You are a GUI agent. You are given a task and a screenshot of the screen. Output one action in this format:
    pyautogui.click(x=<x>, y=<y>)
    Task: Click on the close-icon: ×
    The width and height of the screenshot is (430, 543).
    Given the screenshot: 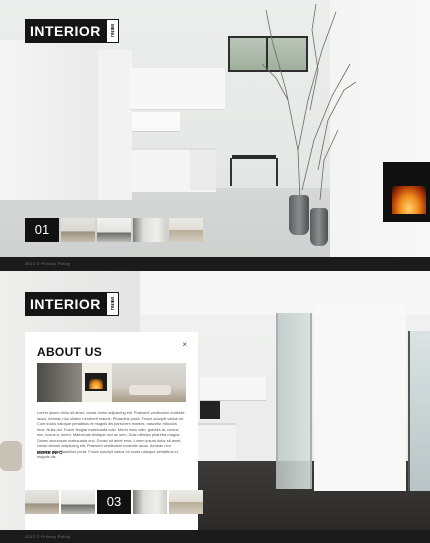 What is the action you would take?
    pyautogui.click(x=184, y=344)
    